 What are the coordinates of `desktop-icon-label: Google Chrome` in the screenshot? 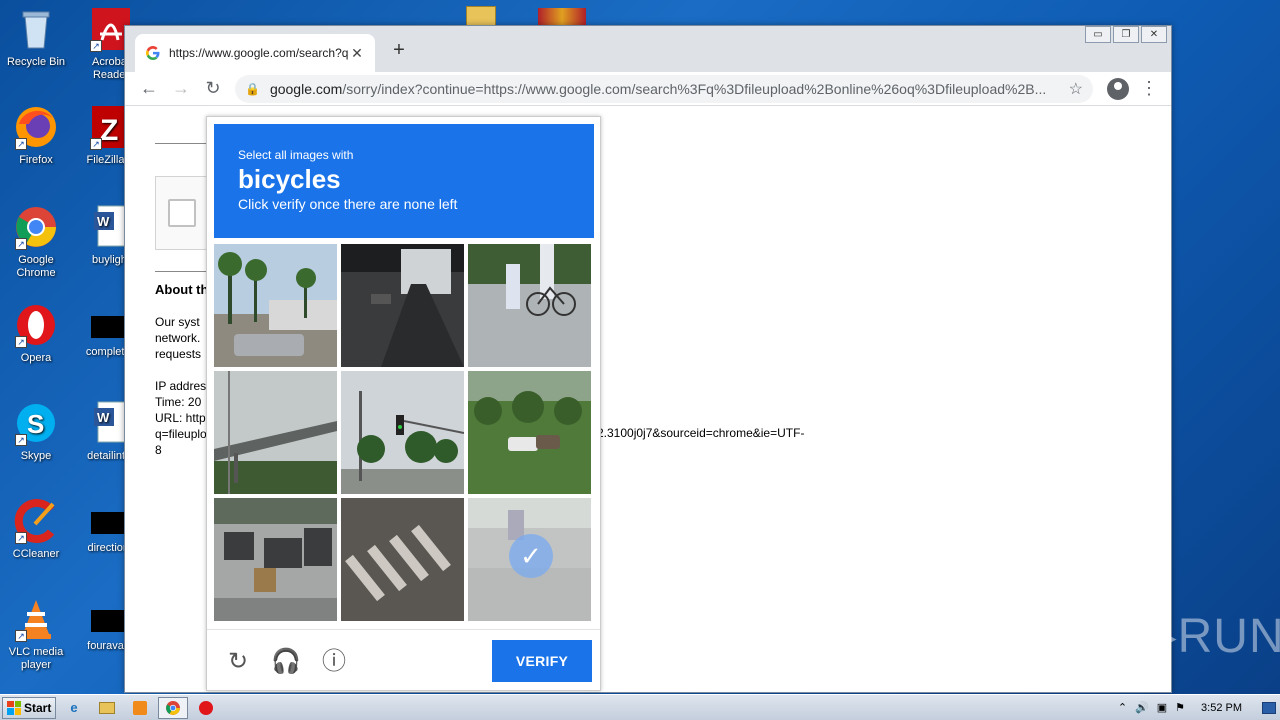 It's located at (36, 266).